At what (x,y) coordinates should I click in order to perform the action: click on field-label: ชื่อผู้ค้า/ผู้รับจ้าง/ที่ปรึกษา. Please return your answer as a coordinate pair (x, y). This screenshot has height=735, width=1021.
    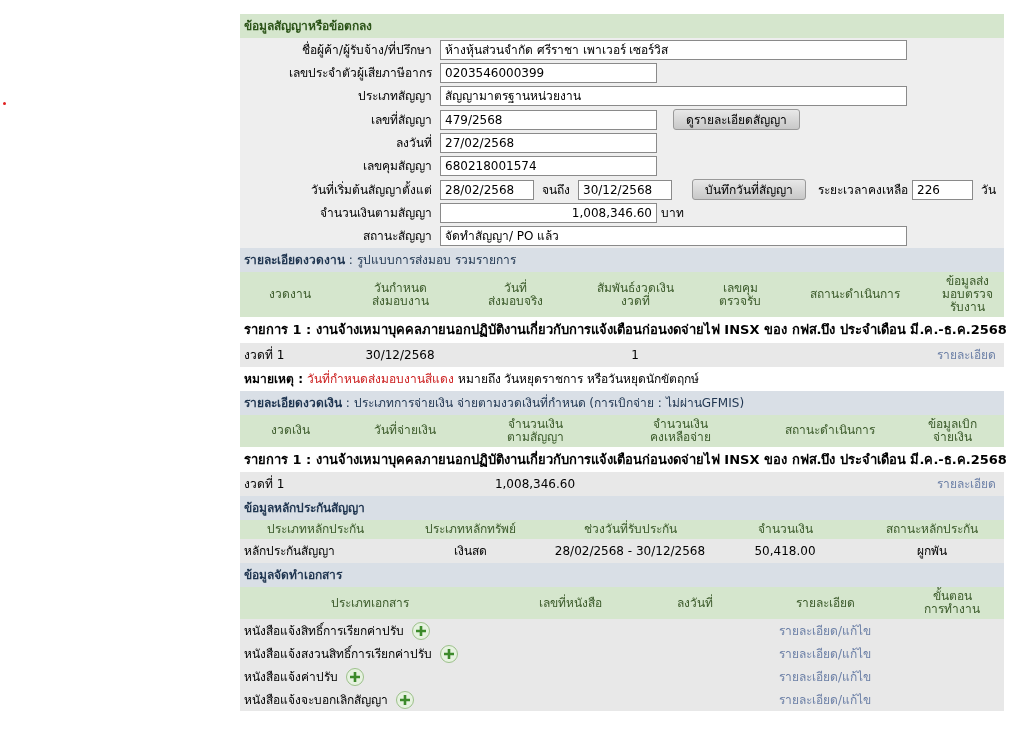
    Looking at the image, I should click on (366, 50).